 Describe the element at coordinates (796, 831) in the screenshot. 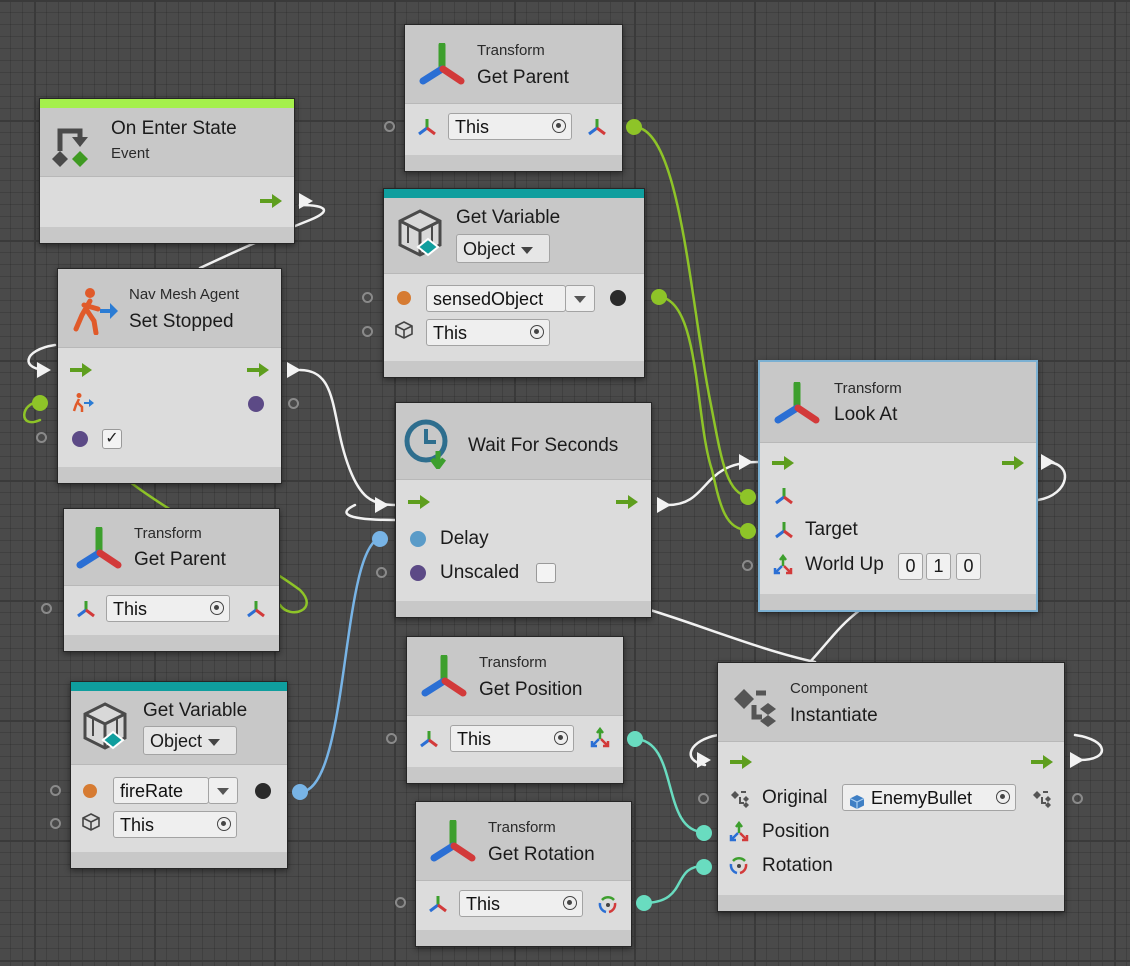

I see `position-label: Position` at that location.